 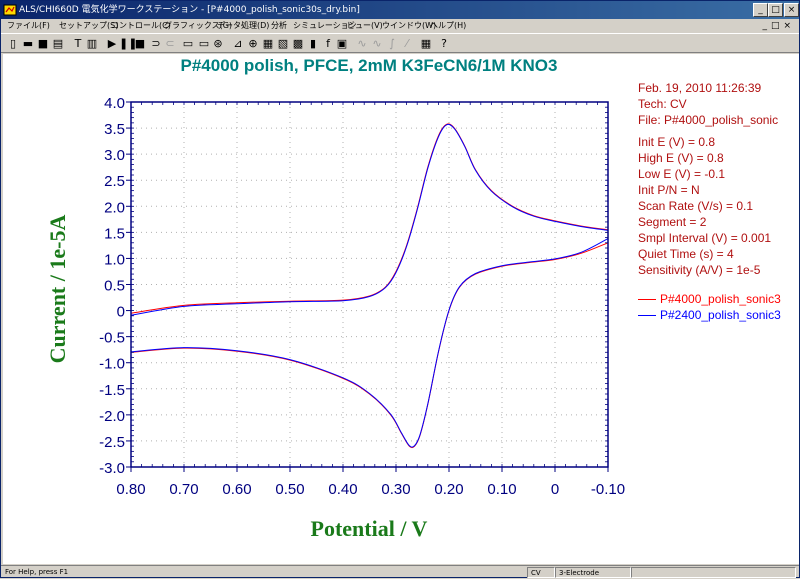 I want to click on minimize-button: _, so click(x=760, y=10).